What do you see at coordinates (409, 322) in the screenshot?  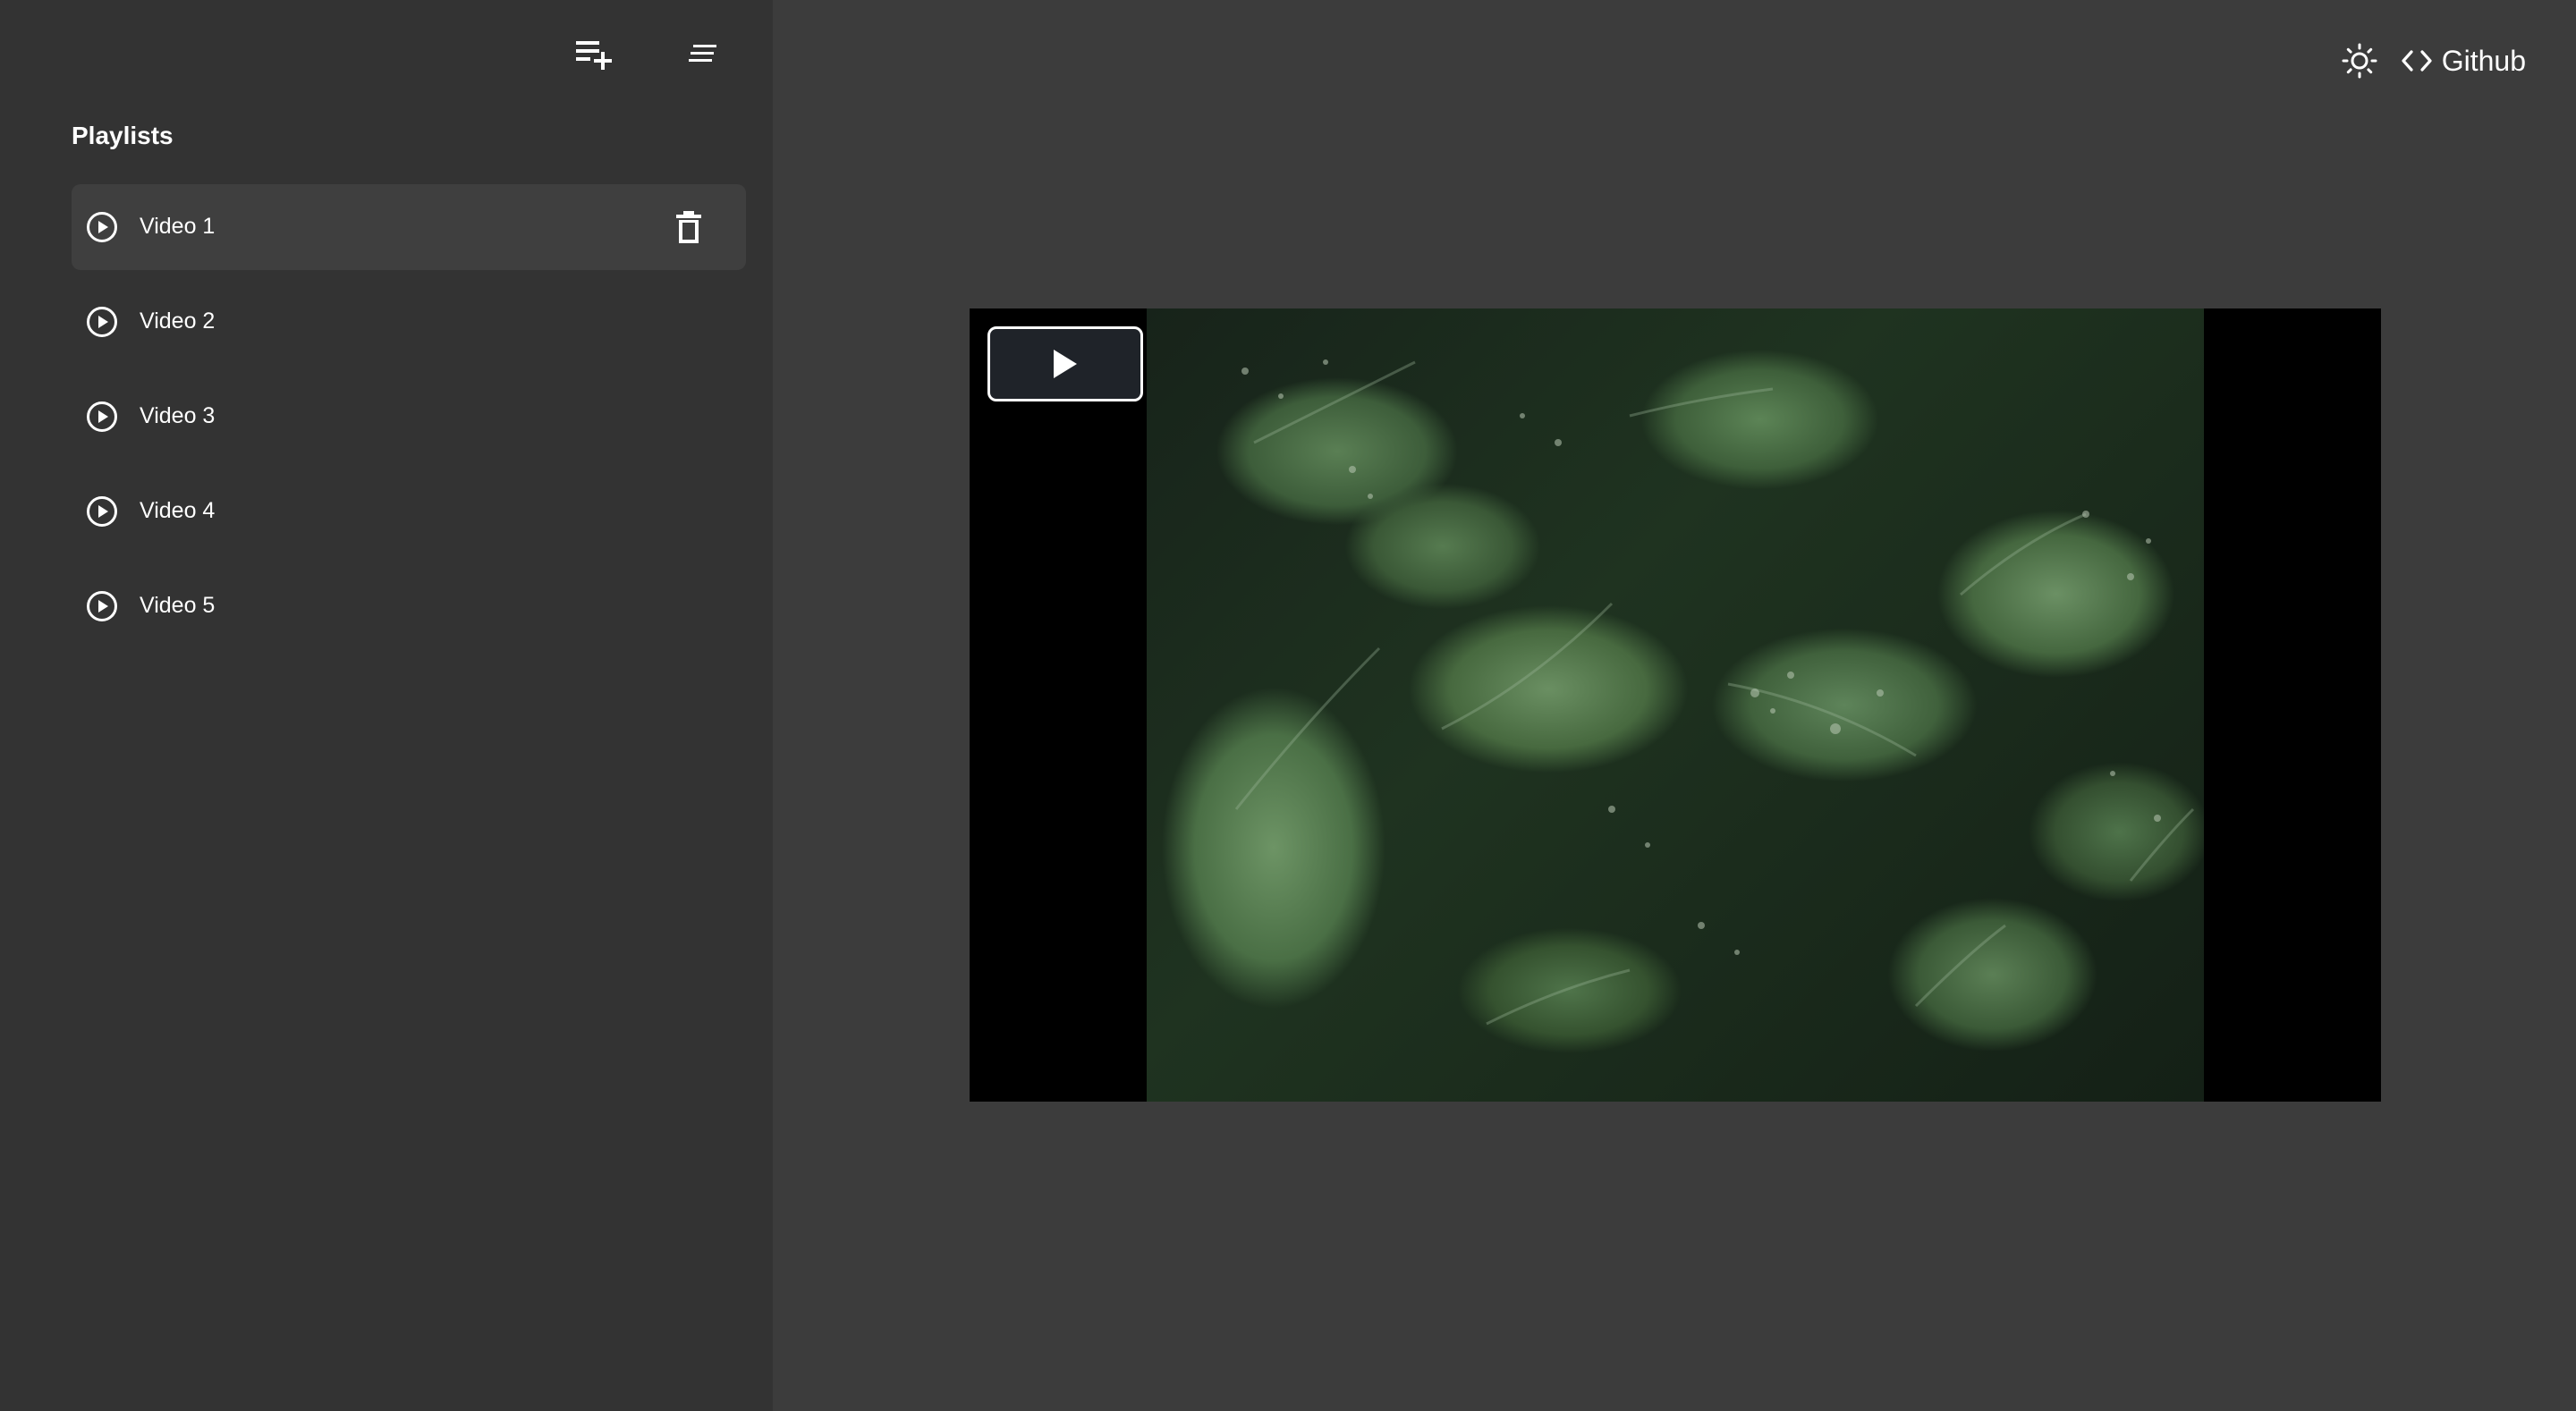 I see `playlist-item-video-2: Video 2` at bounding box center [409, 322].